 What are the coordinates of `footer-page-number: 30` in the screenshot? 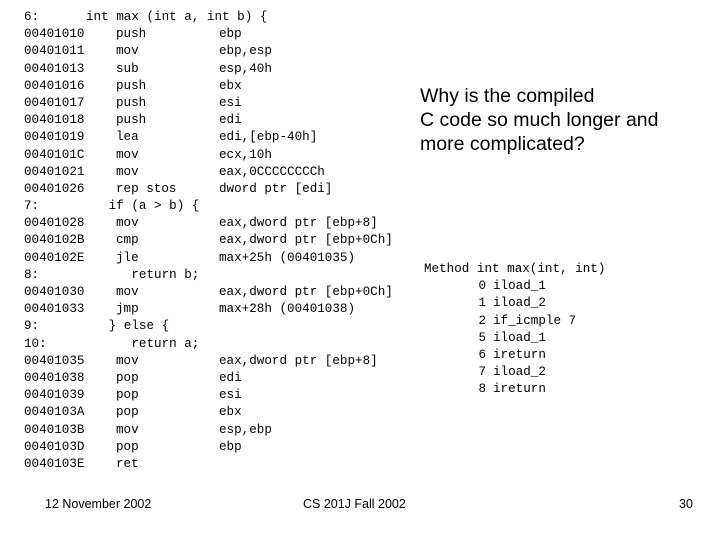 It's located at (686, 504).